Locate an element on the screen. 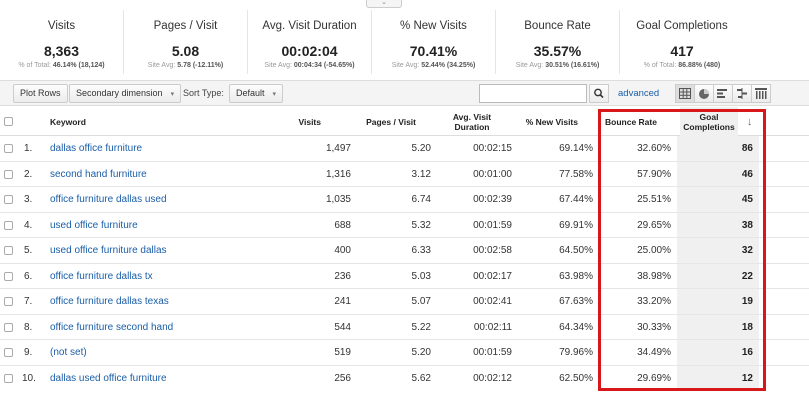 The image size is (809, 394). sort-type-label: Sort Type: is located at coordinates (203, 93).